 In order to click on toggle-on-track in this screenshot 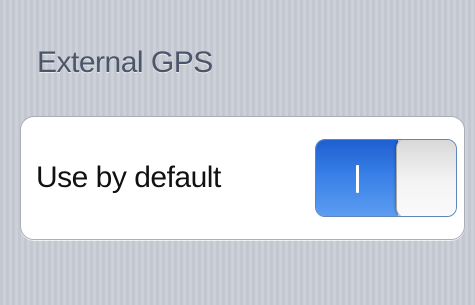, I will do `click(357, 178)`.